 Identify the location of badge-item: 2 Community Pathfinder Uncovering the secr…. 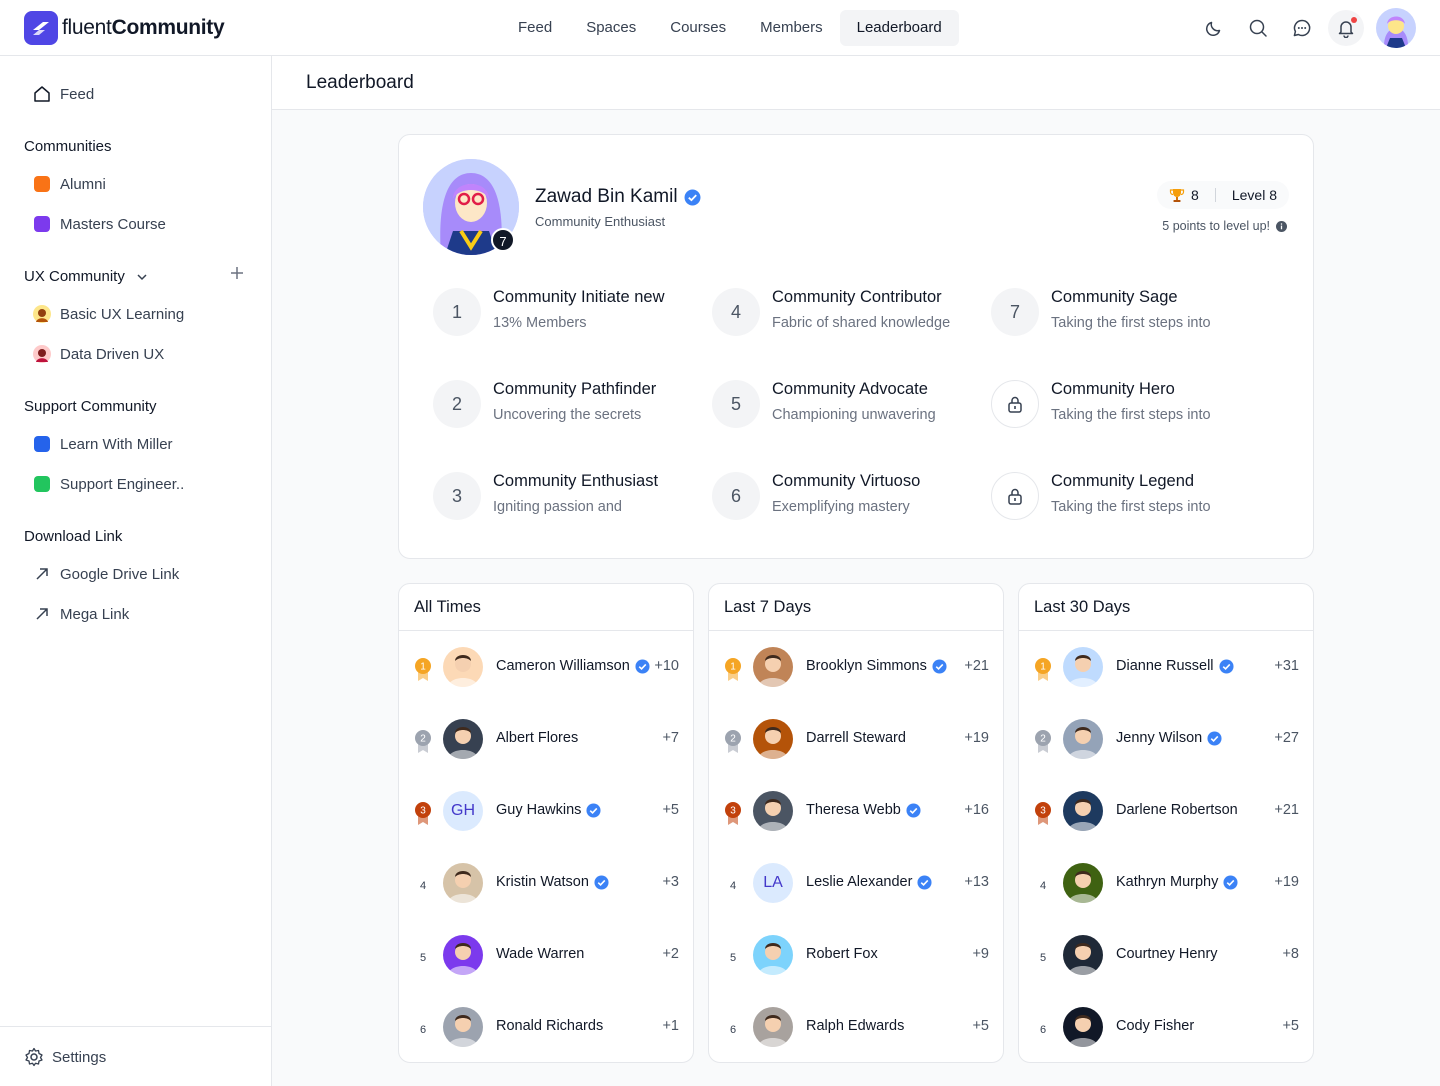
(568, 404).